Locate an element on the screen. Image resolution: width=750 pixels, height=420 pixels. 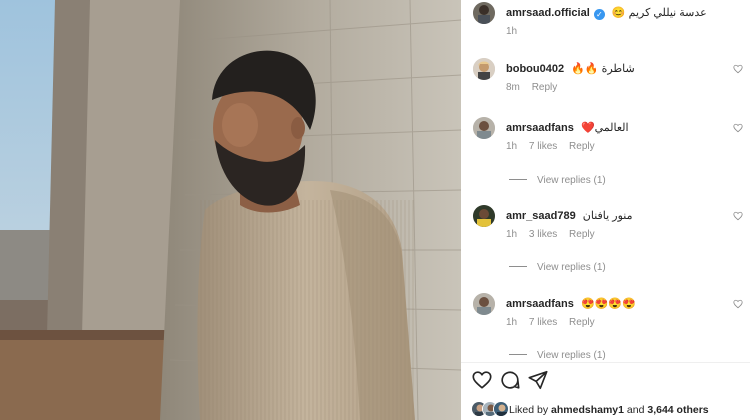
comment-item: amrsaadfans العالمي❤️ 1h 7 likes Reply is located at coordinates (608, 135).